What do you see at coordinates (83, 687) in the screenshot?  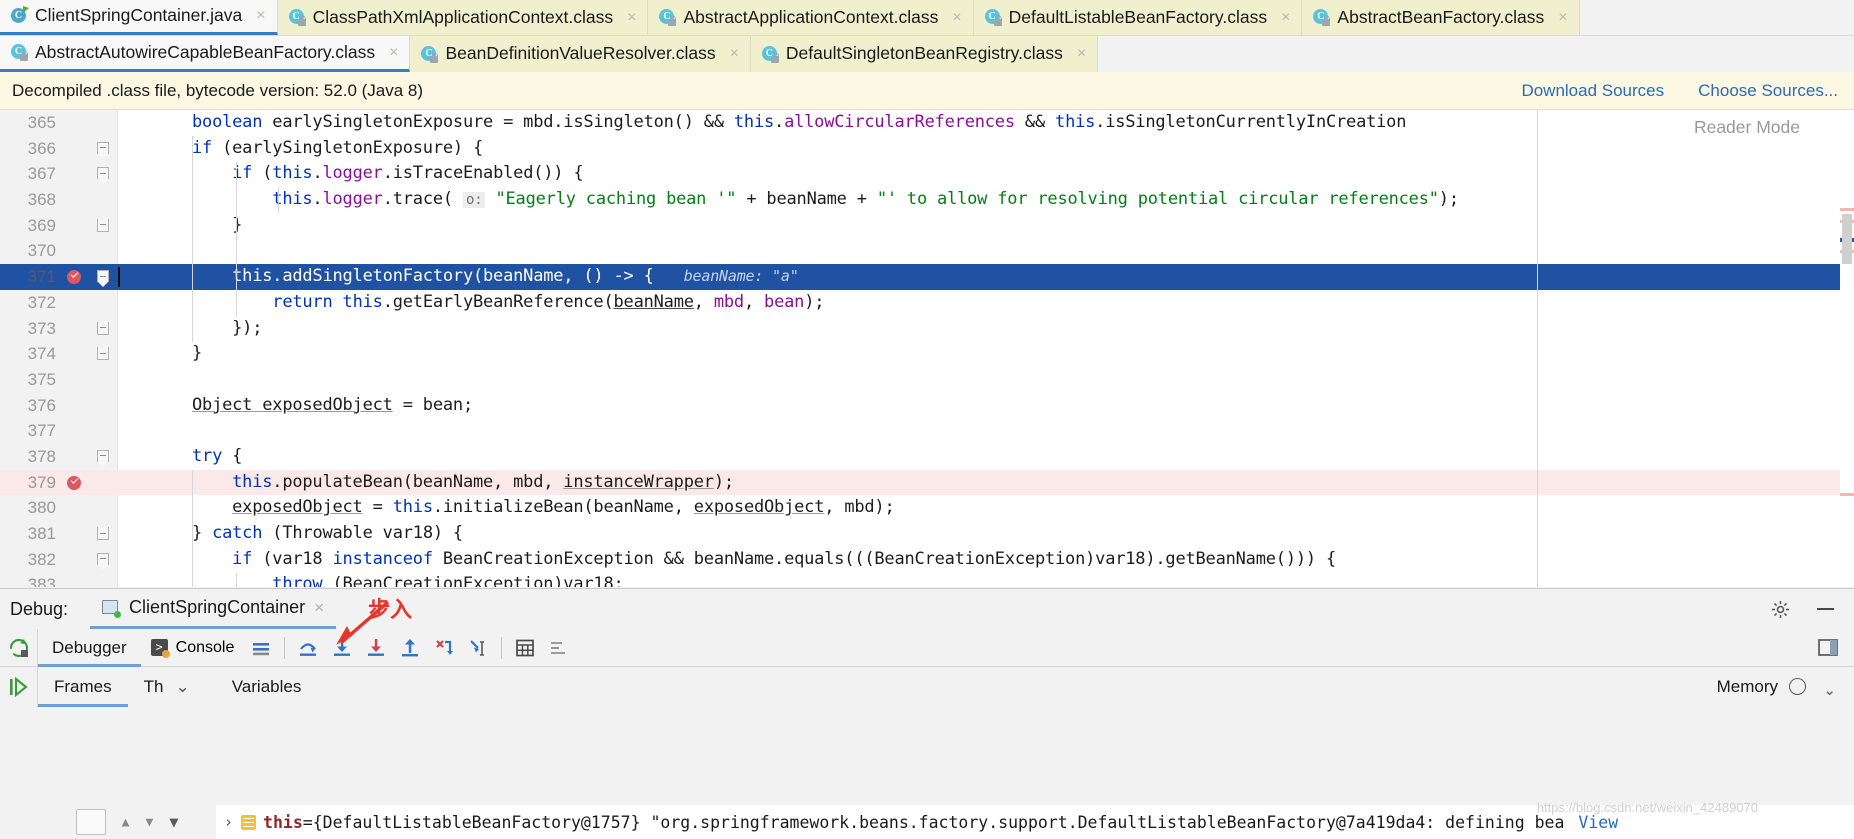 I see `tab-frames: Frames` at bounding box center [83, 687].